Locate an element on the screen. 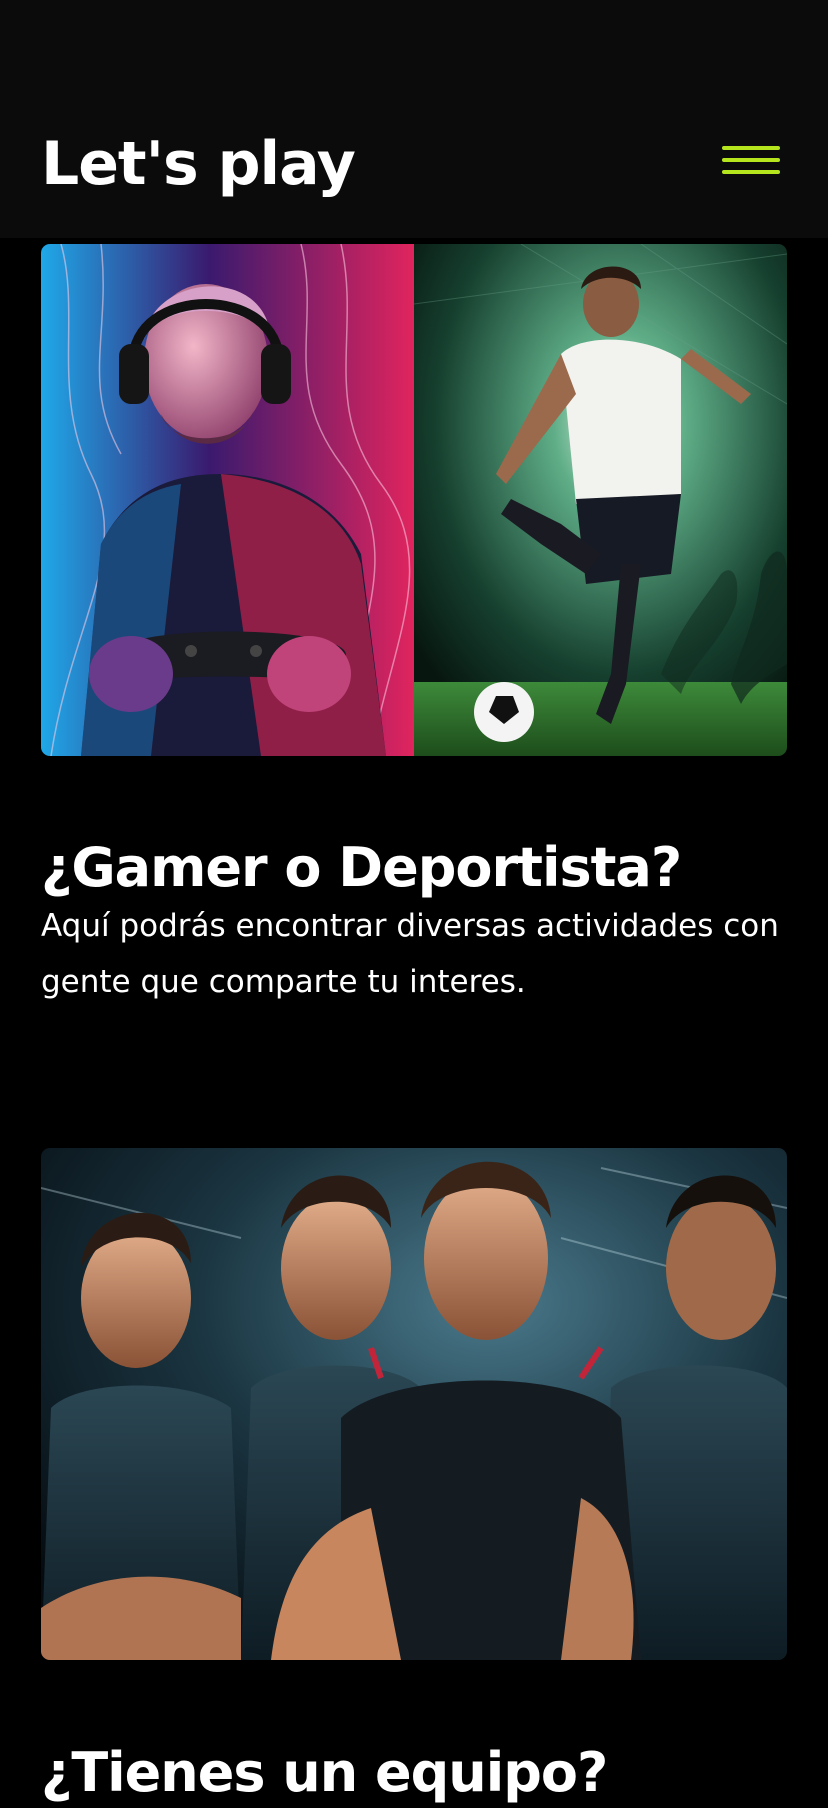 This screenshot has width=828, height=1808. menu-bar-top is located at coordinates (751, 148).